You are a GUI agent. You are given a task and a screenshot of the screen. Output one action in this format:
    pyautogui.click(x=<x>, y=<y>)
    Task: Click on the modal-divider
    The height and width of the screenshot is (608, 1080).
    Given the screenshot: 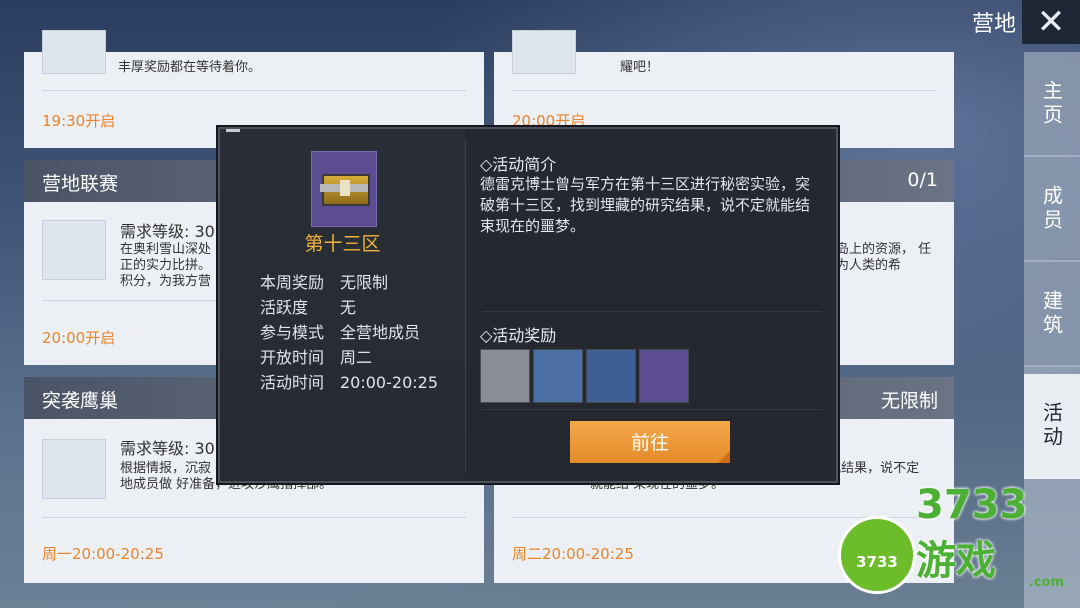 What is the action you would take?
    pyautogui.click(x=465, y=306)
    